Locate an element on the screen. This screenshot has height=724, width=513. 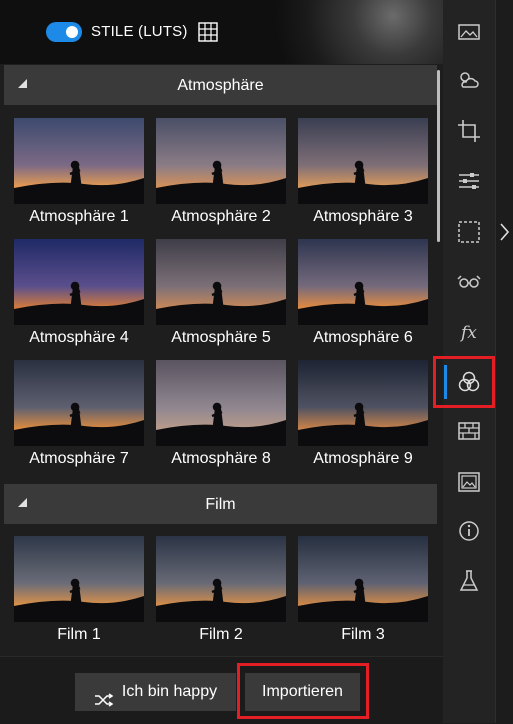
flask-icon is located at coordinates (469, 581).